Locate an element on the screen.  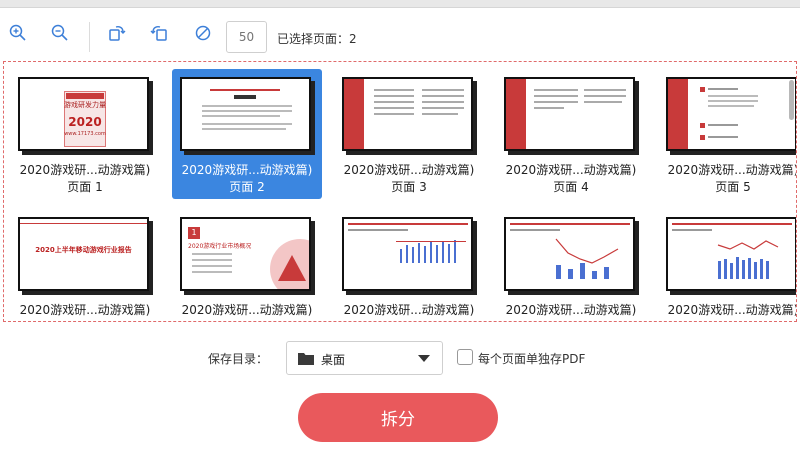
zoom-in-icon is located at coordinates (18, 33).